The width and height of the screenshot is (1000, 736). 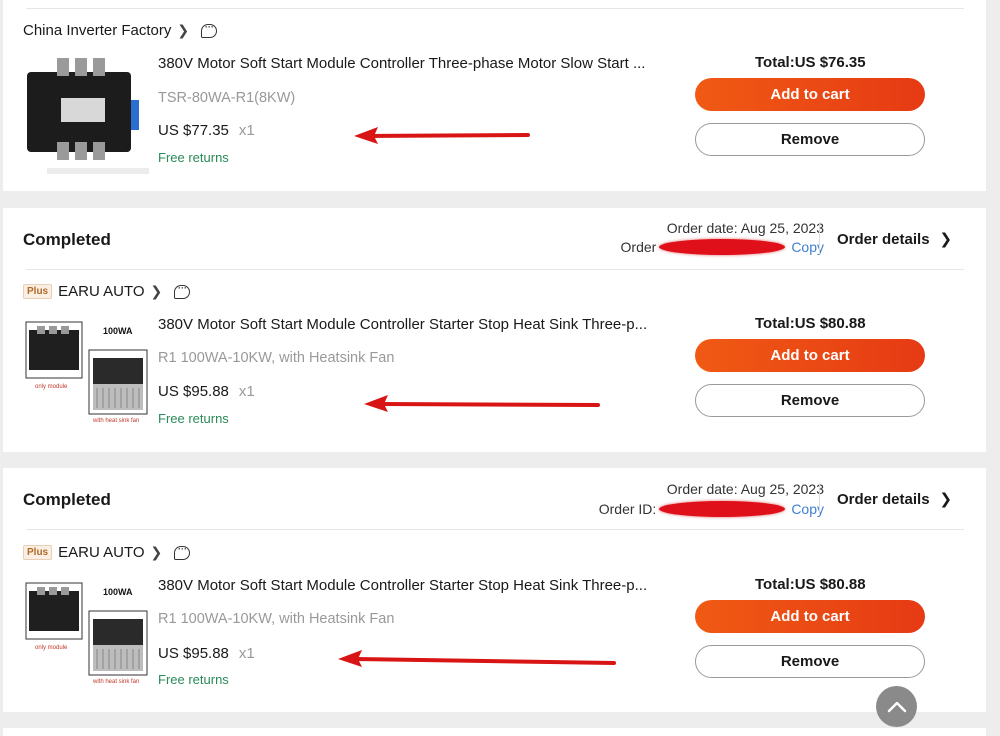 I want to click on chevron-up-icon, so click(x=896, y=706).